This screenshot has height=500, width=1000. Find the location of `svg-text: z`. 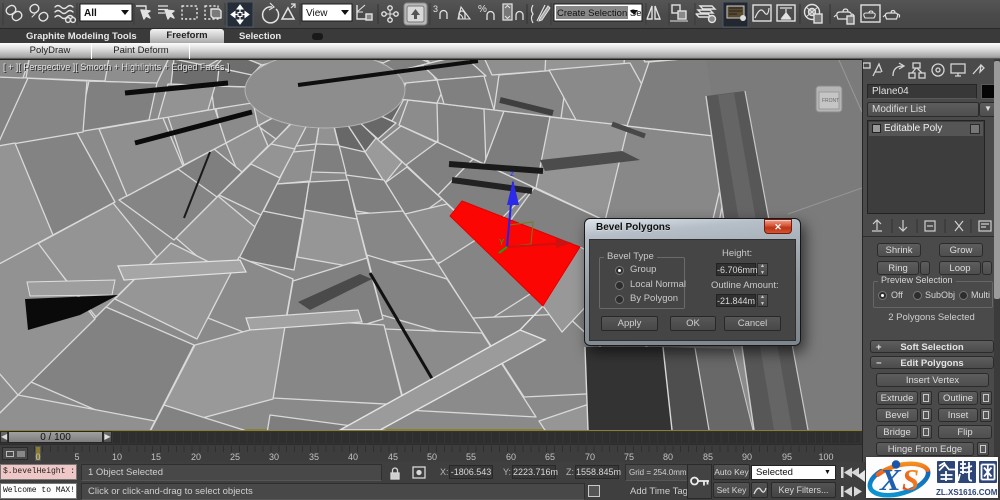

svg-text: z is located at coordinates (512, 173).